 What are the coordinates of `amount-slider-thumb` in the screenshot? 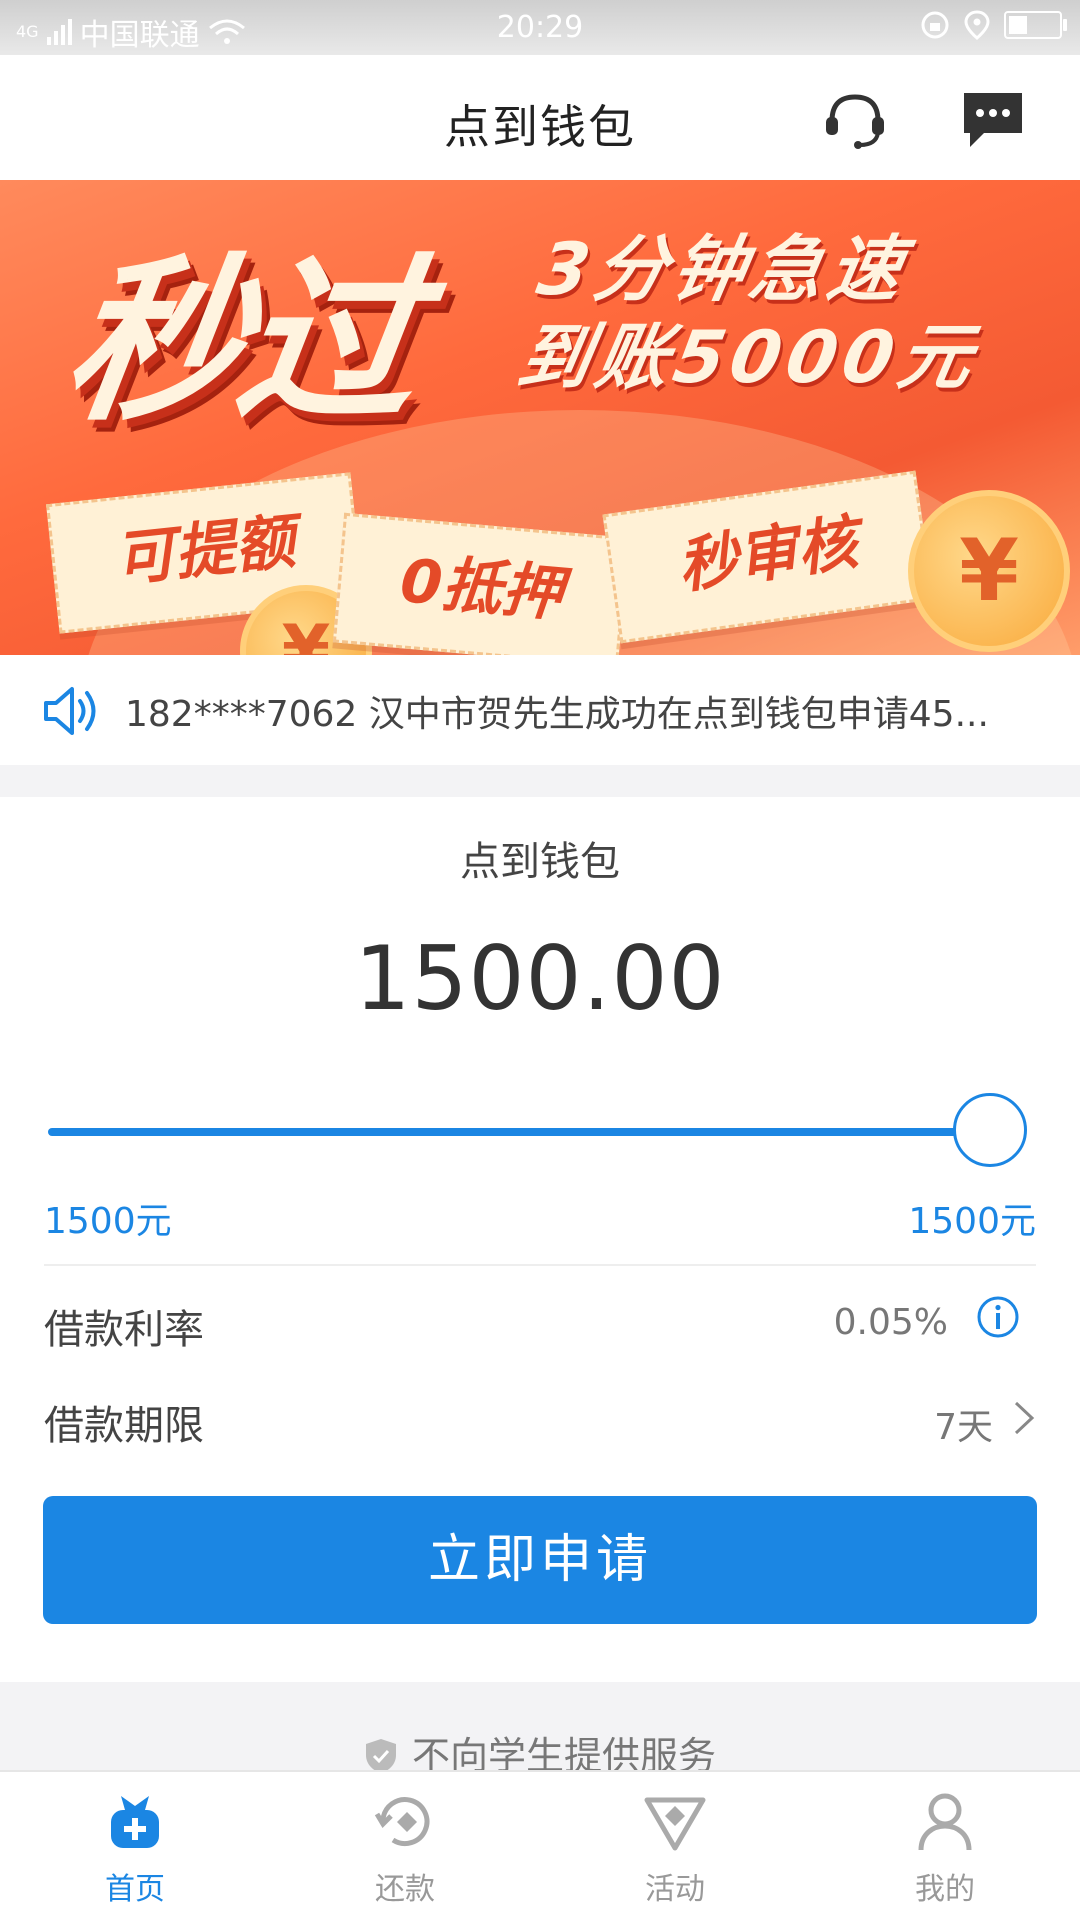 It's located at (990, 1130).